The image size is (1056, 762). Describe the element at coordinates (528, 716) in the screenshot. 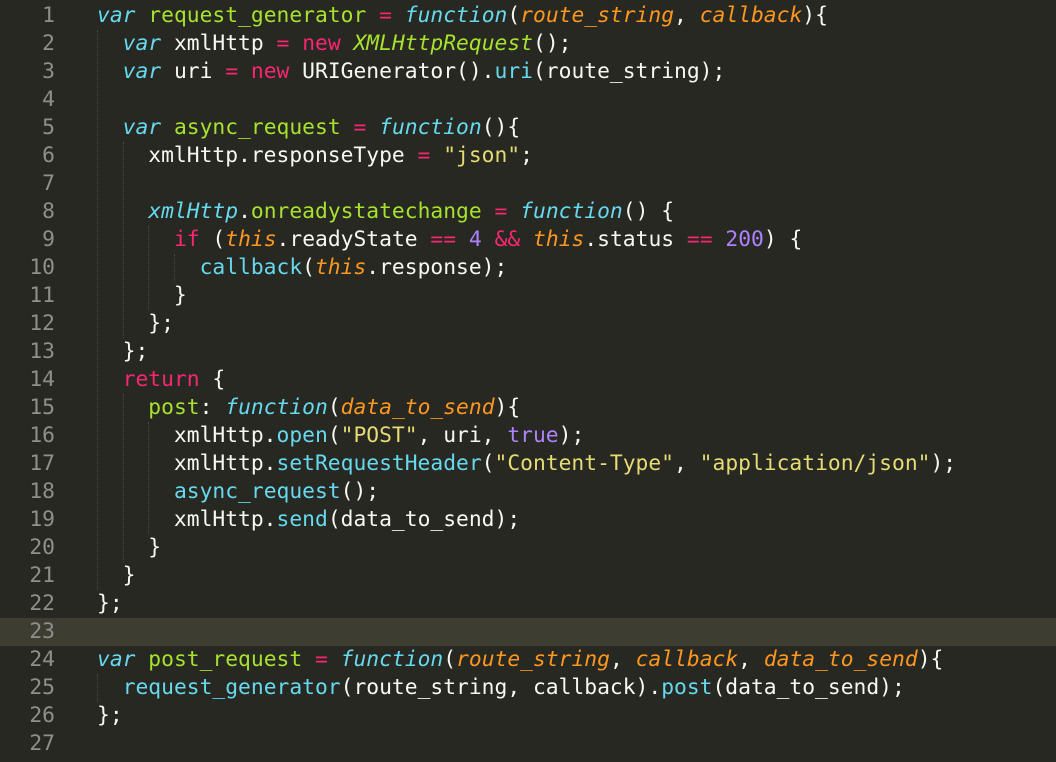

I see `code-line: 26};` at that location.